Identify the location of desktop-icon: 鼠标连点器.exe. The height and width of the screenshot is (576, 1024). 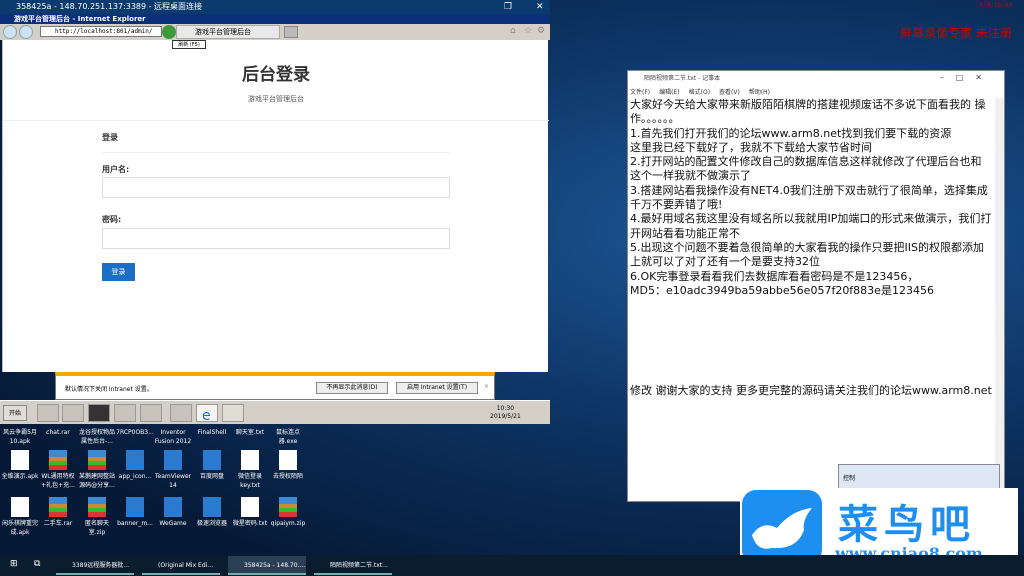
(288, 437).